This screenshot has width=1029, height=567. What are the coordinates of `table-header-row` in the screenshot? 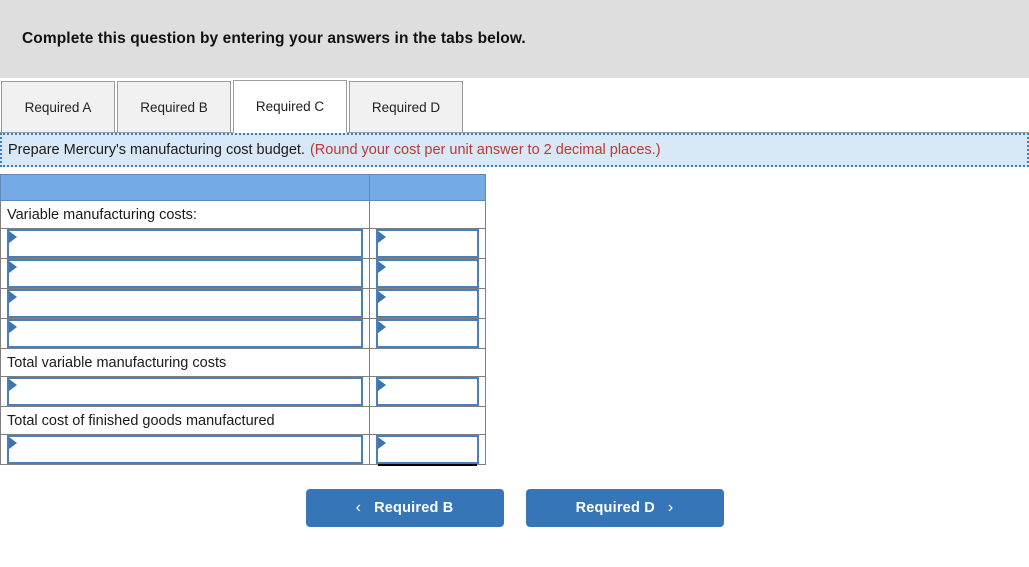 It's located at (243, 187).